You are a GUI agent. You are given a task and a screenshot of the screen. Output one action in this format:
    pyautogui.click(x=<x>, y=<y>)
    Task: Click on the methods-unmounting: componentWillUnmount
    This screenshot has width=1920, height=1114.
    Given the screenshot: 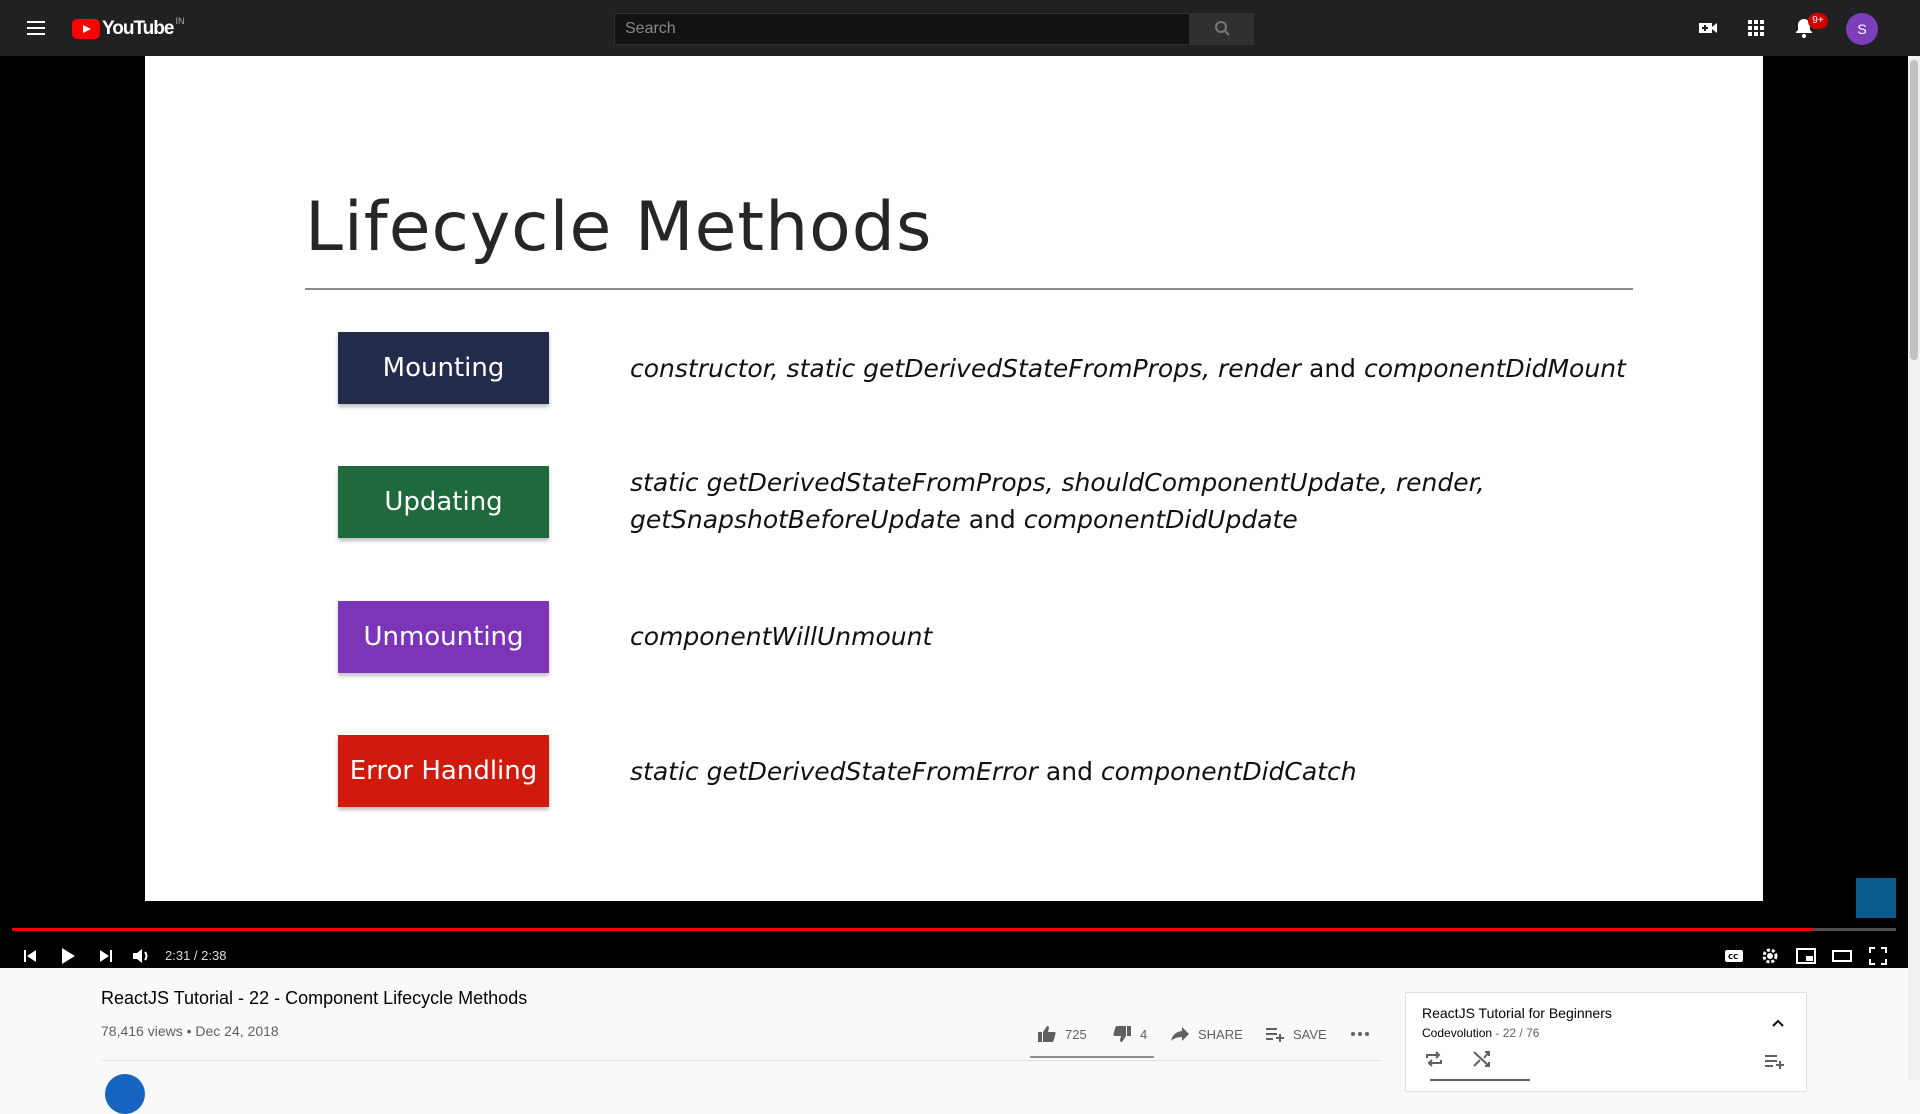 What is the action you would take?
    pyautogui.click(x=781, y=636)
    